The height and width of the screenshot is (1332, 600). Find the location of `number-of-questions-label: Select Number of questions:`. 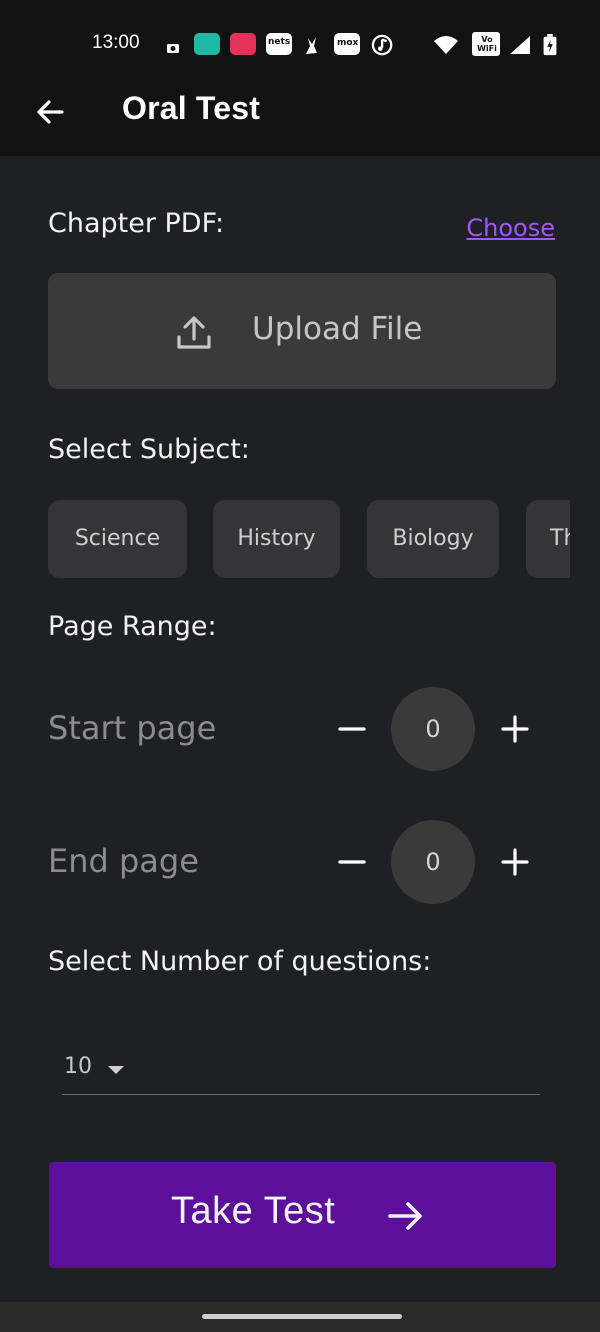

number-of-questions-label: Select Number of questions: is located at coordinates (240, 961).